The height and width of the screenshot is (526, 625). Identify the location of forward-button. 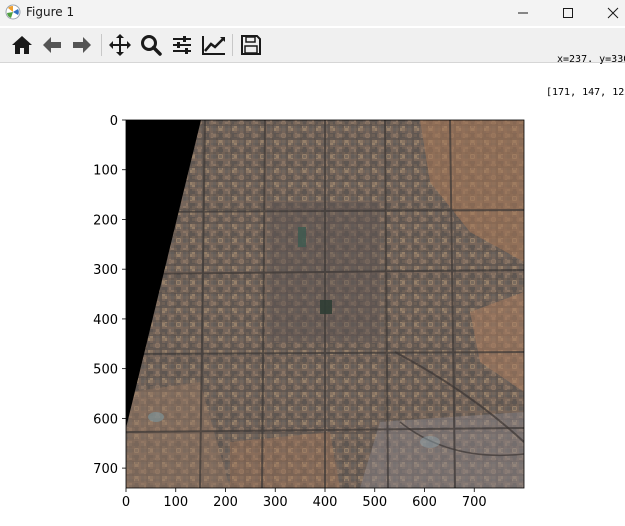
(82, 45).